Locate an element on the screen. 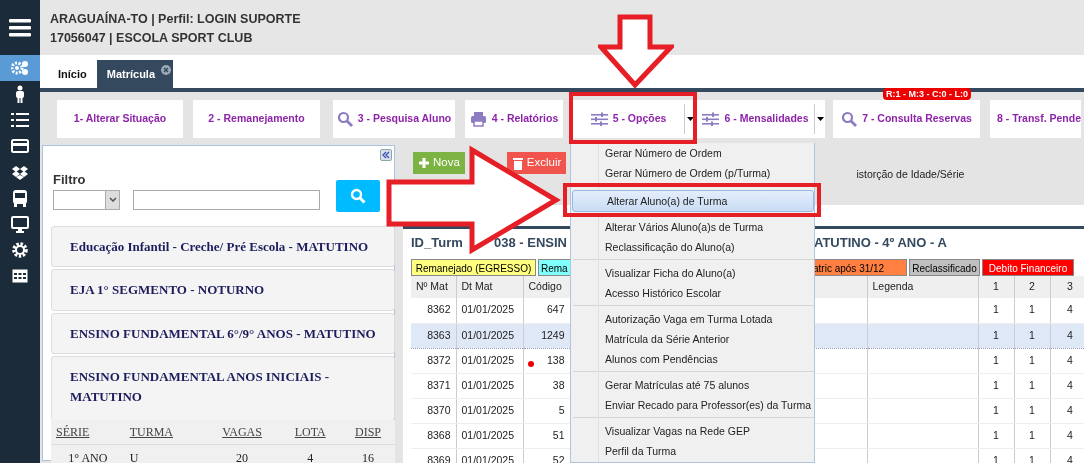 This screenshot has width=1084, height=463. box-icon is located at coordinates (20, 172).